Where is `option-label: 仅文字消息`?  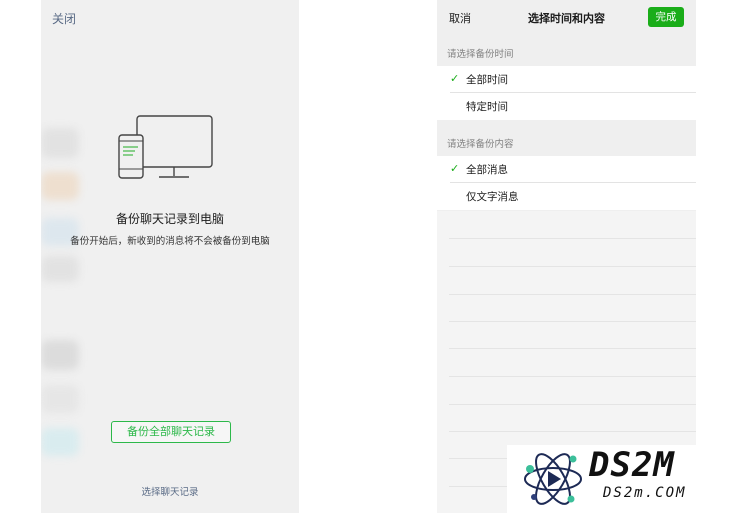
option-label: 仅文字消息 is located at coordinates (492, 197).